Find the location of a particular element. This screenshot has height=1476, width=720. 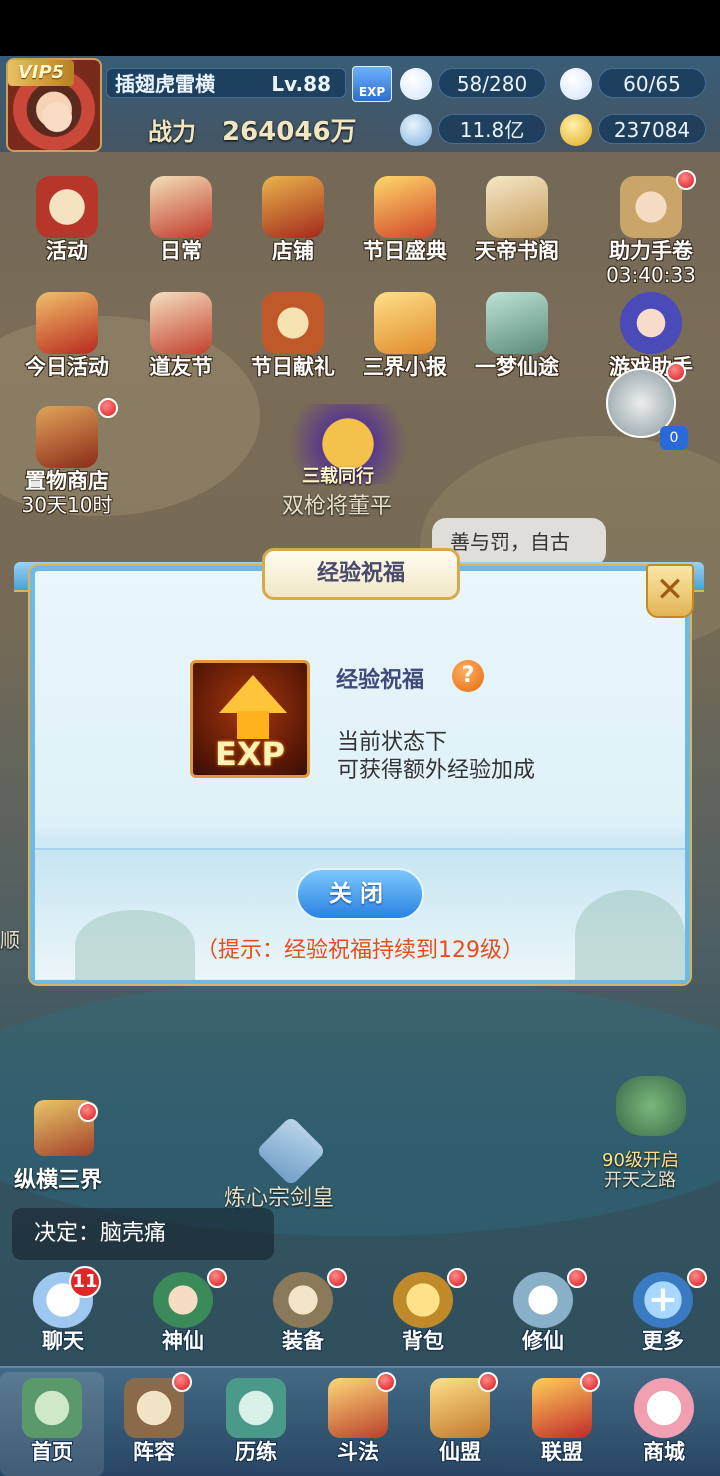

activity-news: 三界小报 is located at coordinates (405, 336).